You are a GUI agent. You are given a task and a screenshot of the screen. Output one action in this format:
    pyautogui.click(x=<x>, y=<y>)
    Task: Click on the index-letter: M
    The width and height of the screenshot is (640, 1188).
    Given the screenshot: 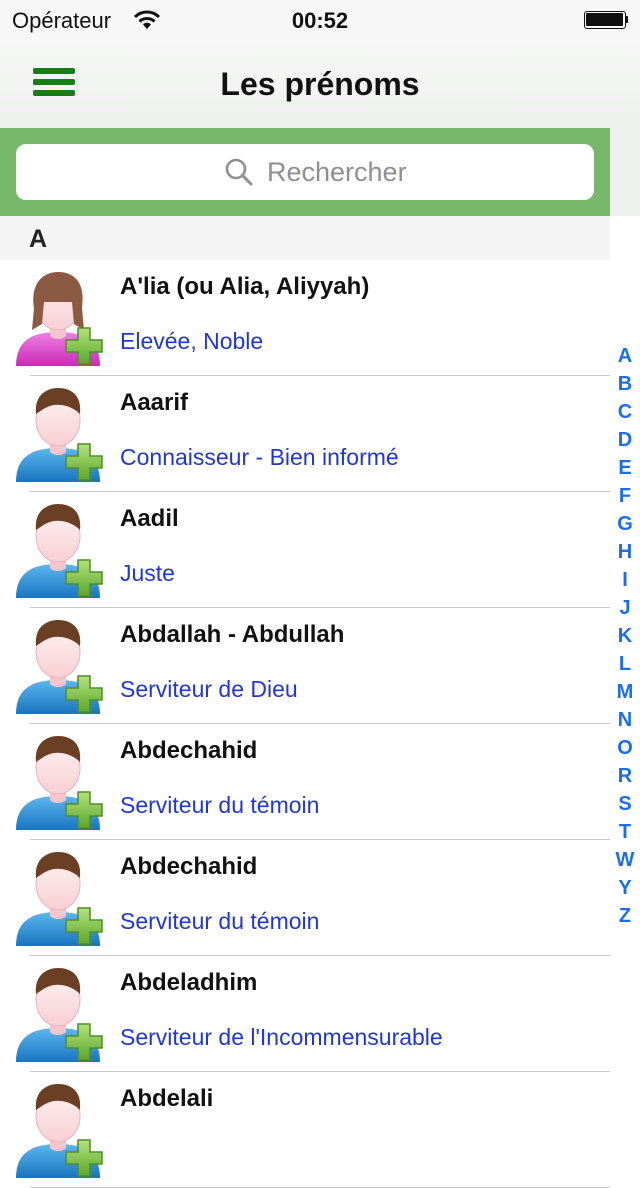 What is the action you would take?
    pyautogui.click(x=625, y=692)
    